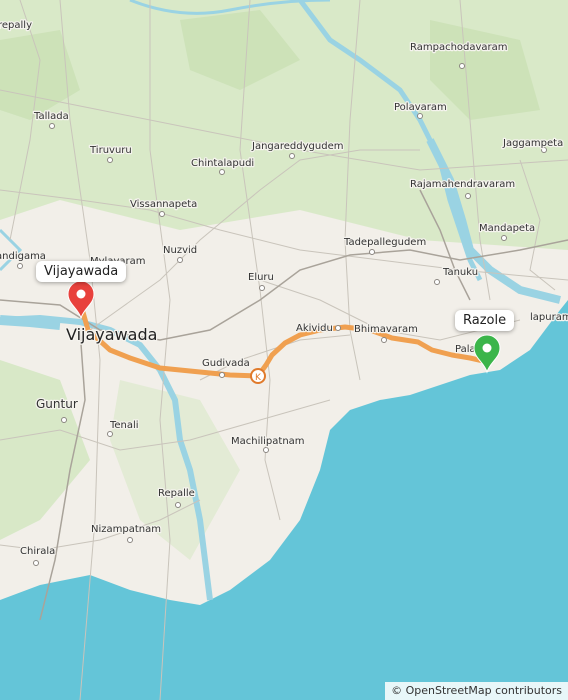  I want to click on end-marker-label: Razole, so click(485, 320).